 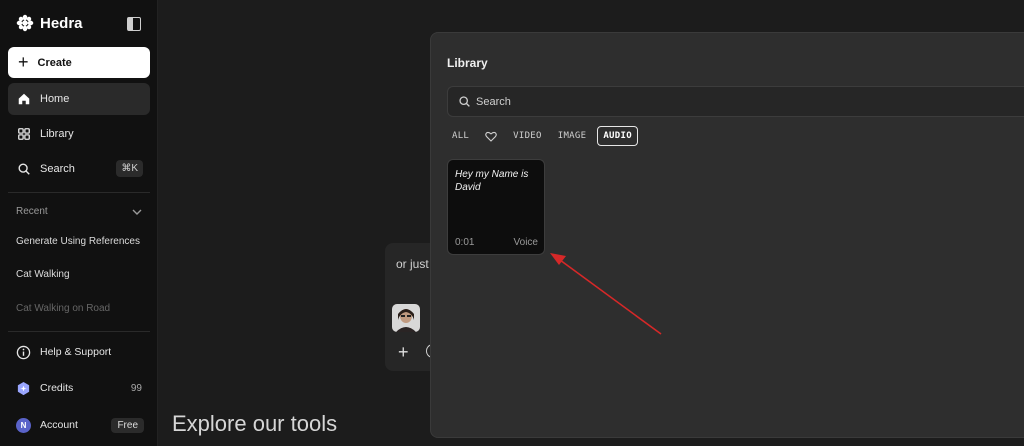 I want to click on audio-item-type: Voice, so click(x=525, y=242).